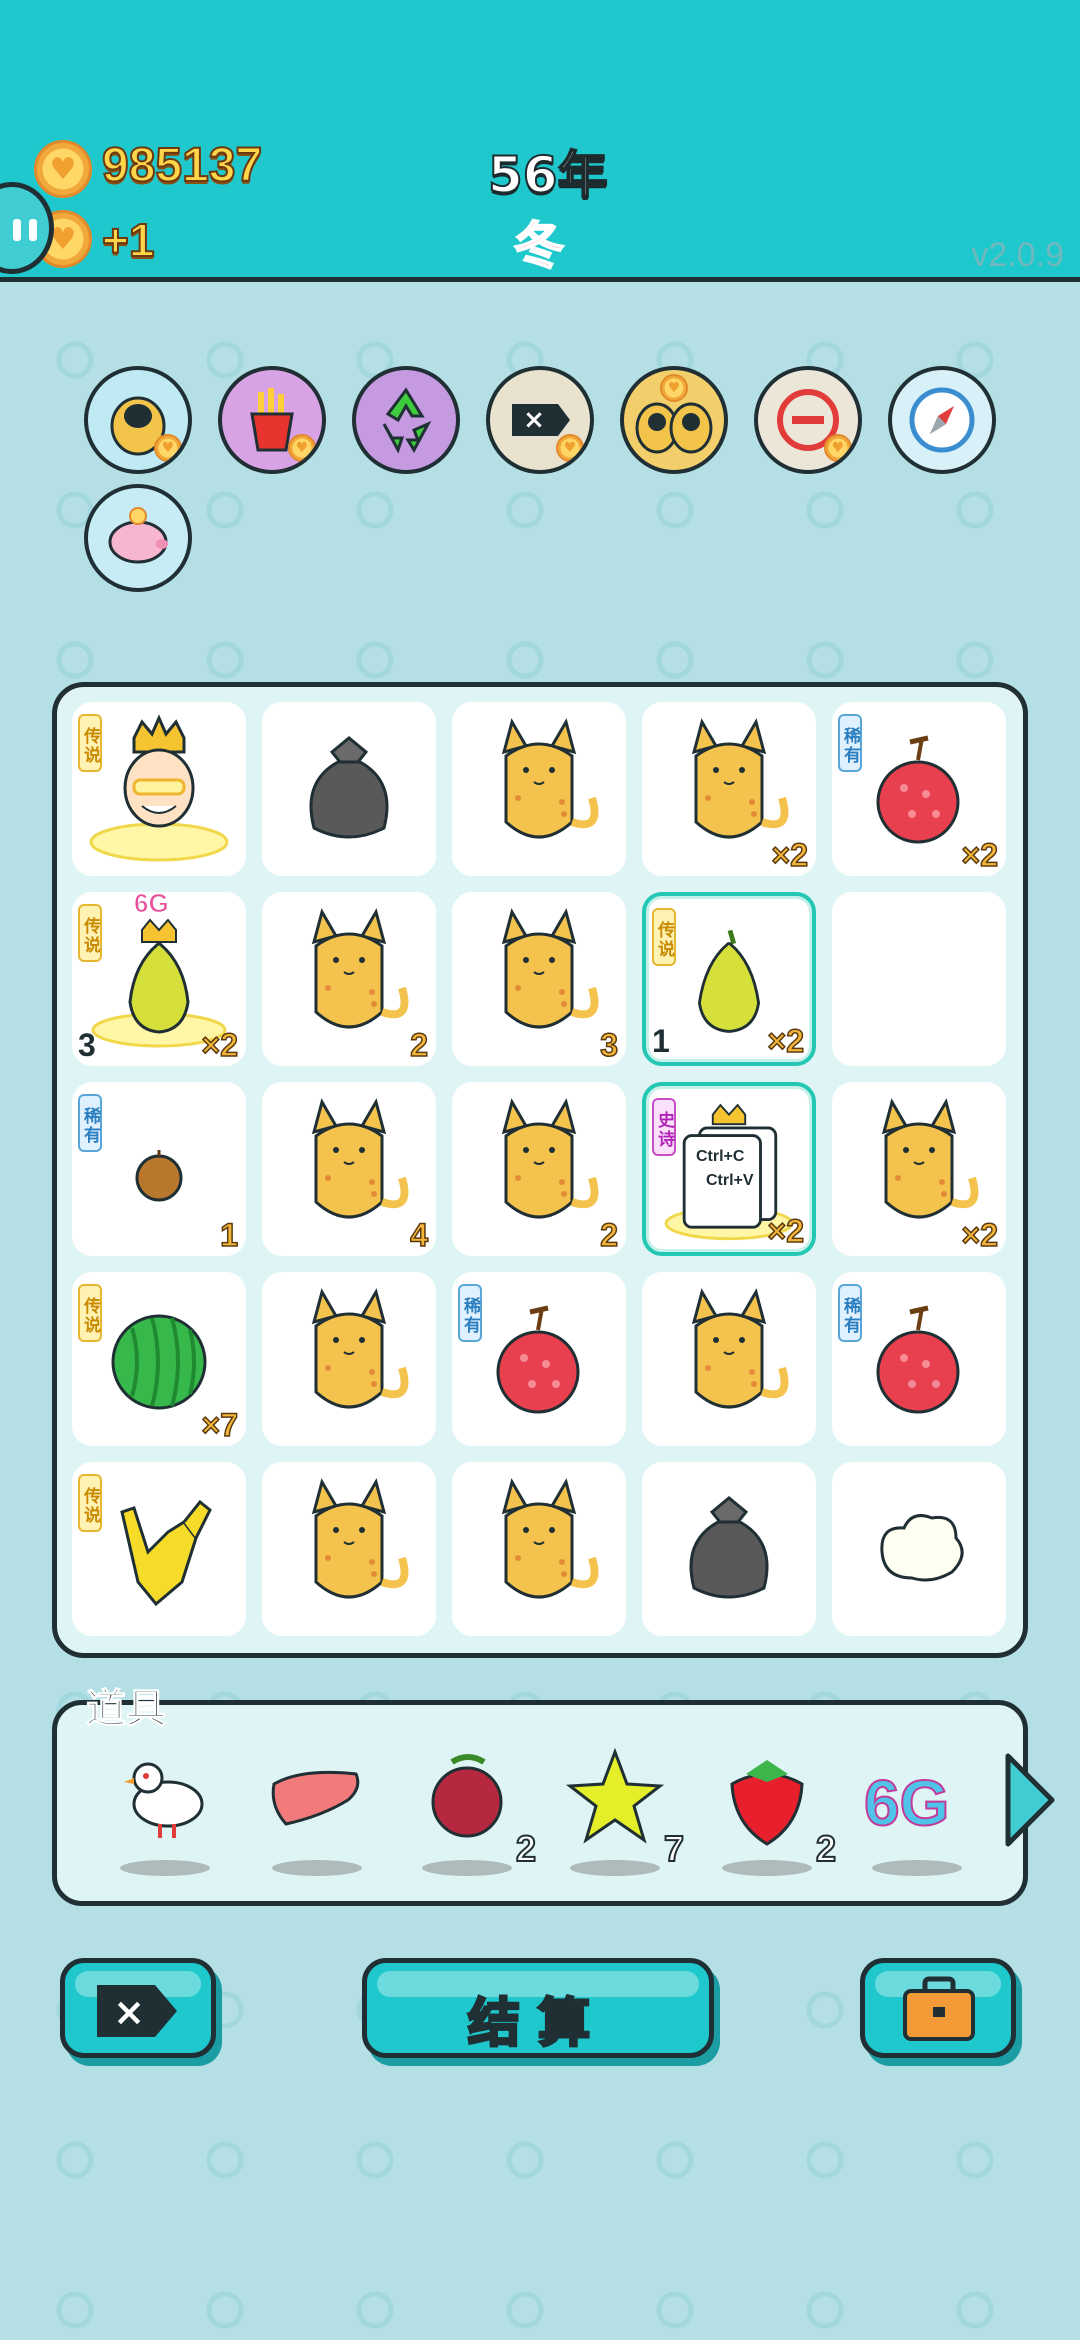 This screenshot has height=2340, width=1080. I want to click on money-counter: 985137, so click(182, 165).